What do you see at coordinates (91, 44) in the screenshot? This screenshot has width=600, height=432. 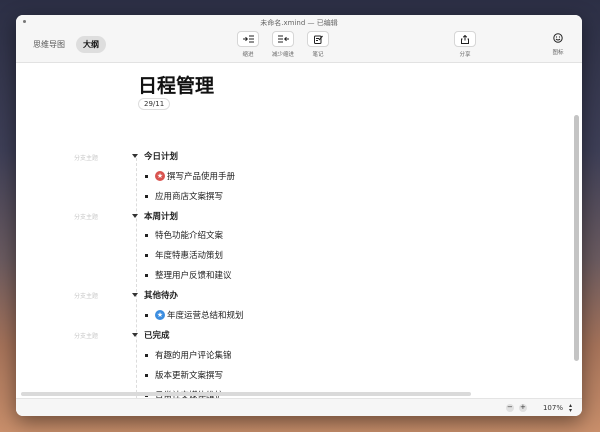 I see `tab-outline: 大纲` at bounding box center [91, 44].